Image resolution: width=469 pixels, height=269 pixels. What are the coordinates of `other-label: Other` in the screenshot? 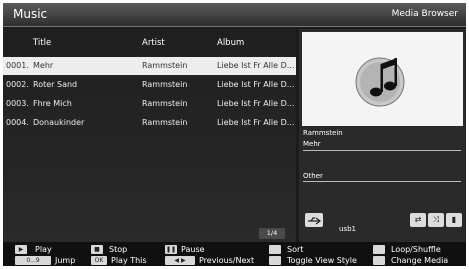 It's located at (313, 176).